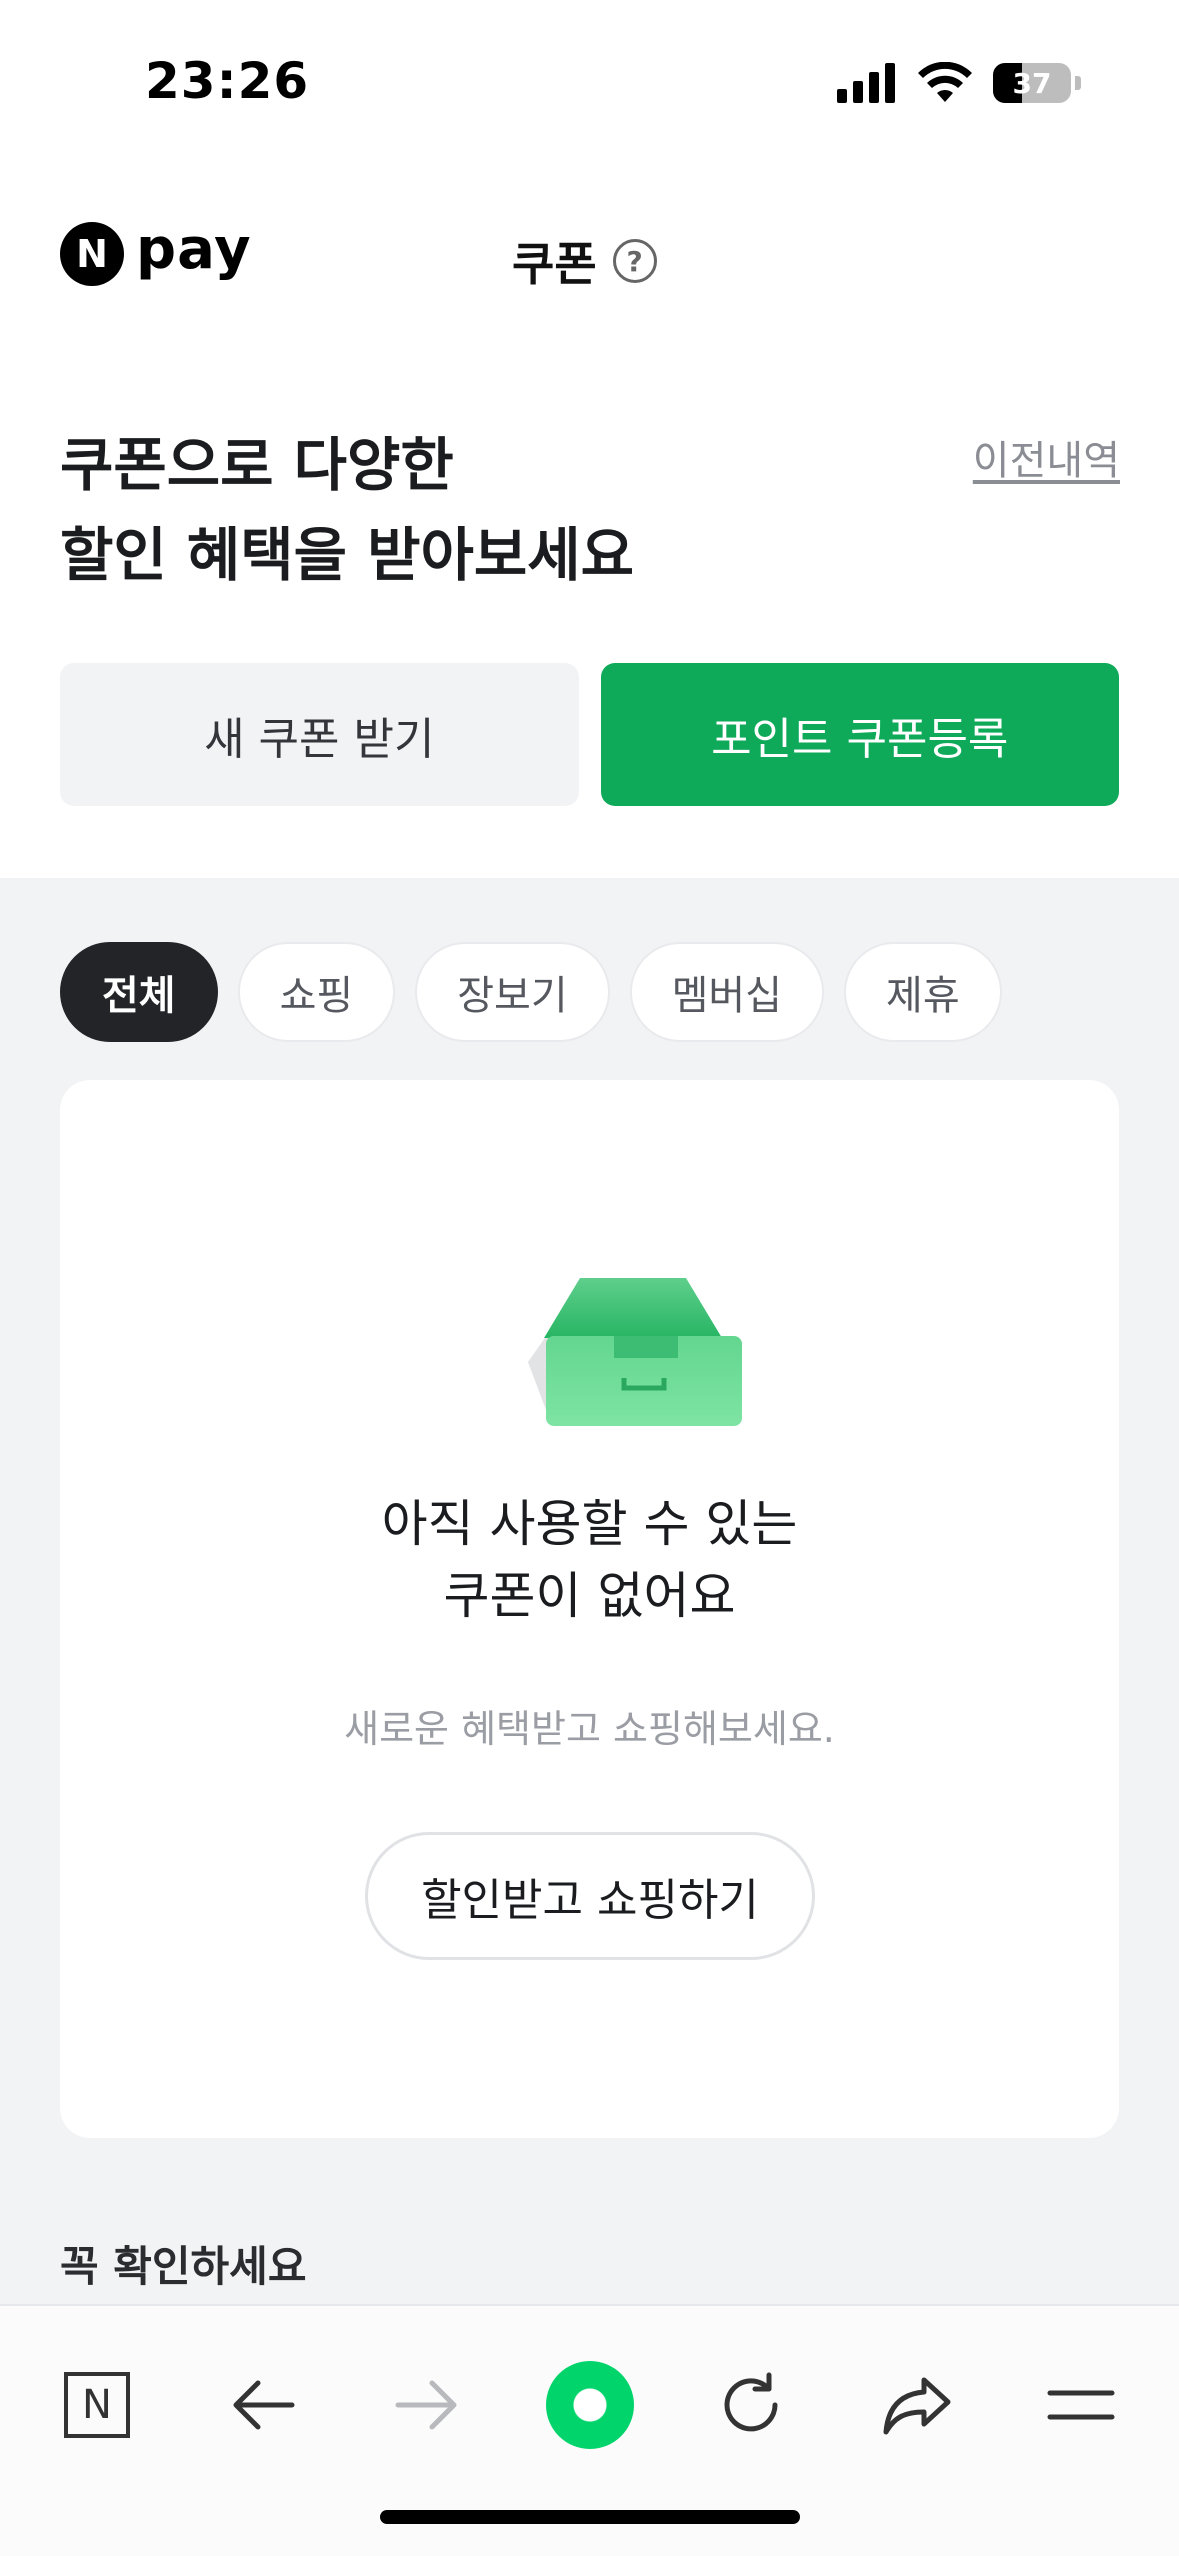 This screenshot has height=2556, width=1179. I want to click on status-bar: 23:26 37, so click(589, 75).